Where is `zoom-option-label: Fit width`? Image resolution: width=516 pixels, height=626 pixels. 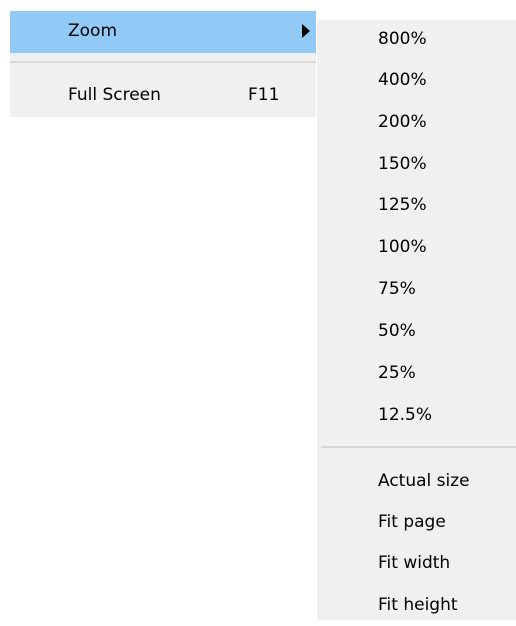
zoom-option-label: Fit width is located at coordinates (414, 563).